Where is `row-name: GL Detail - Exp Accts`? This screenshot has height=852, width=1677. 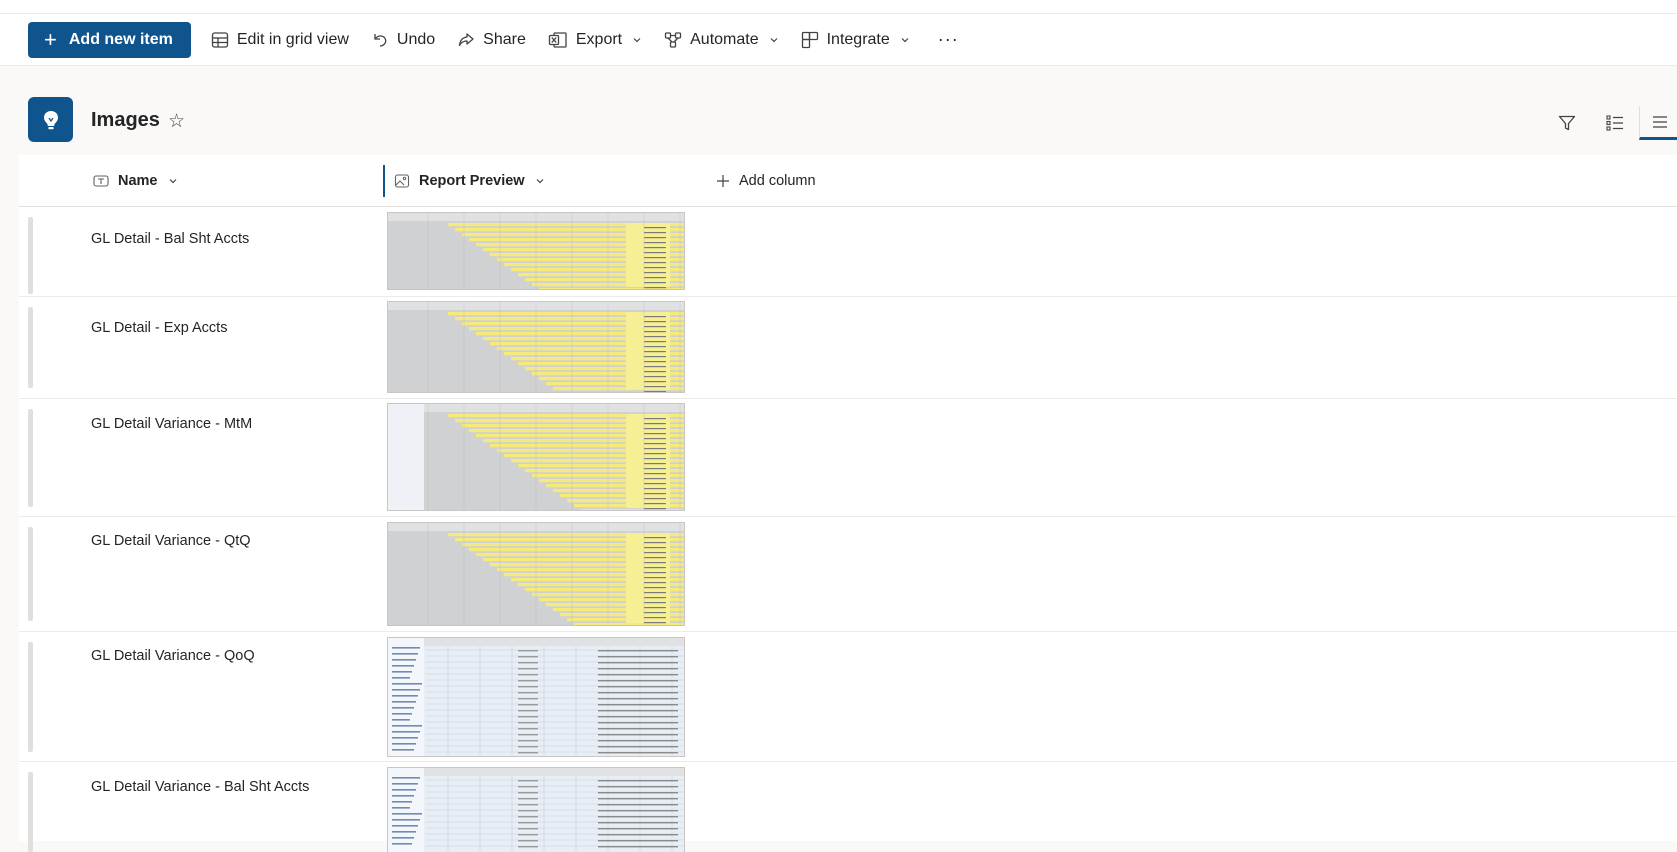 row-name: GL Detail - Exp Accts is located at coordinates (159, 328).